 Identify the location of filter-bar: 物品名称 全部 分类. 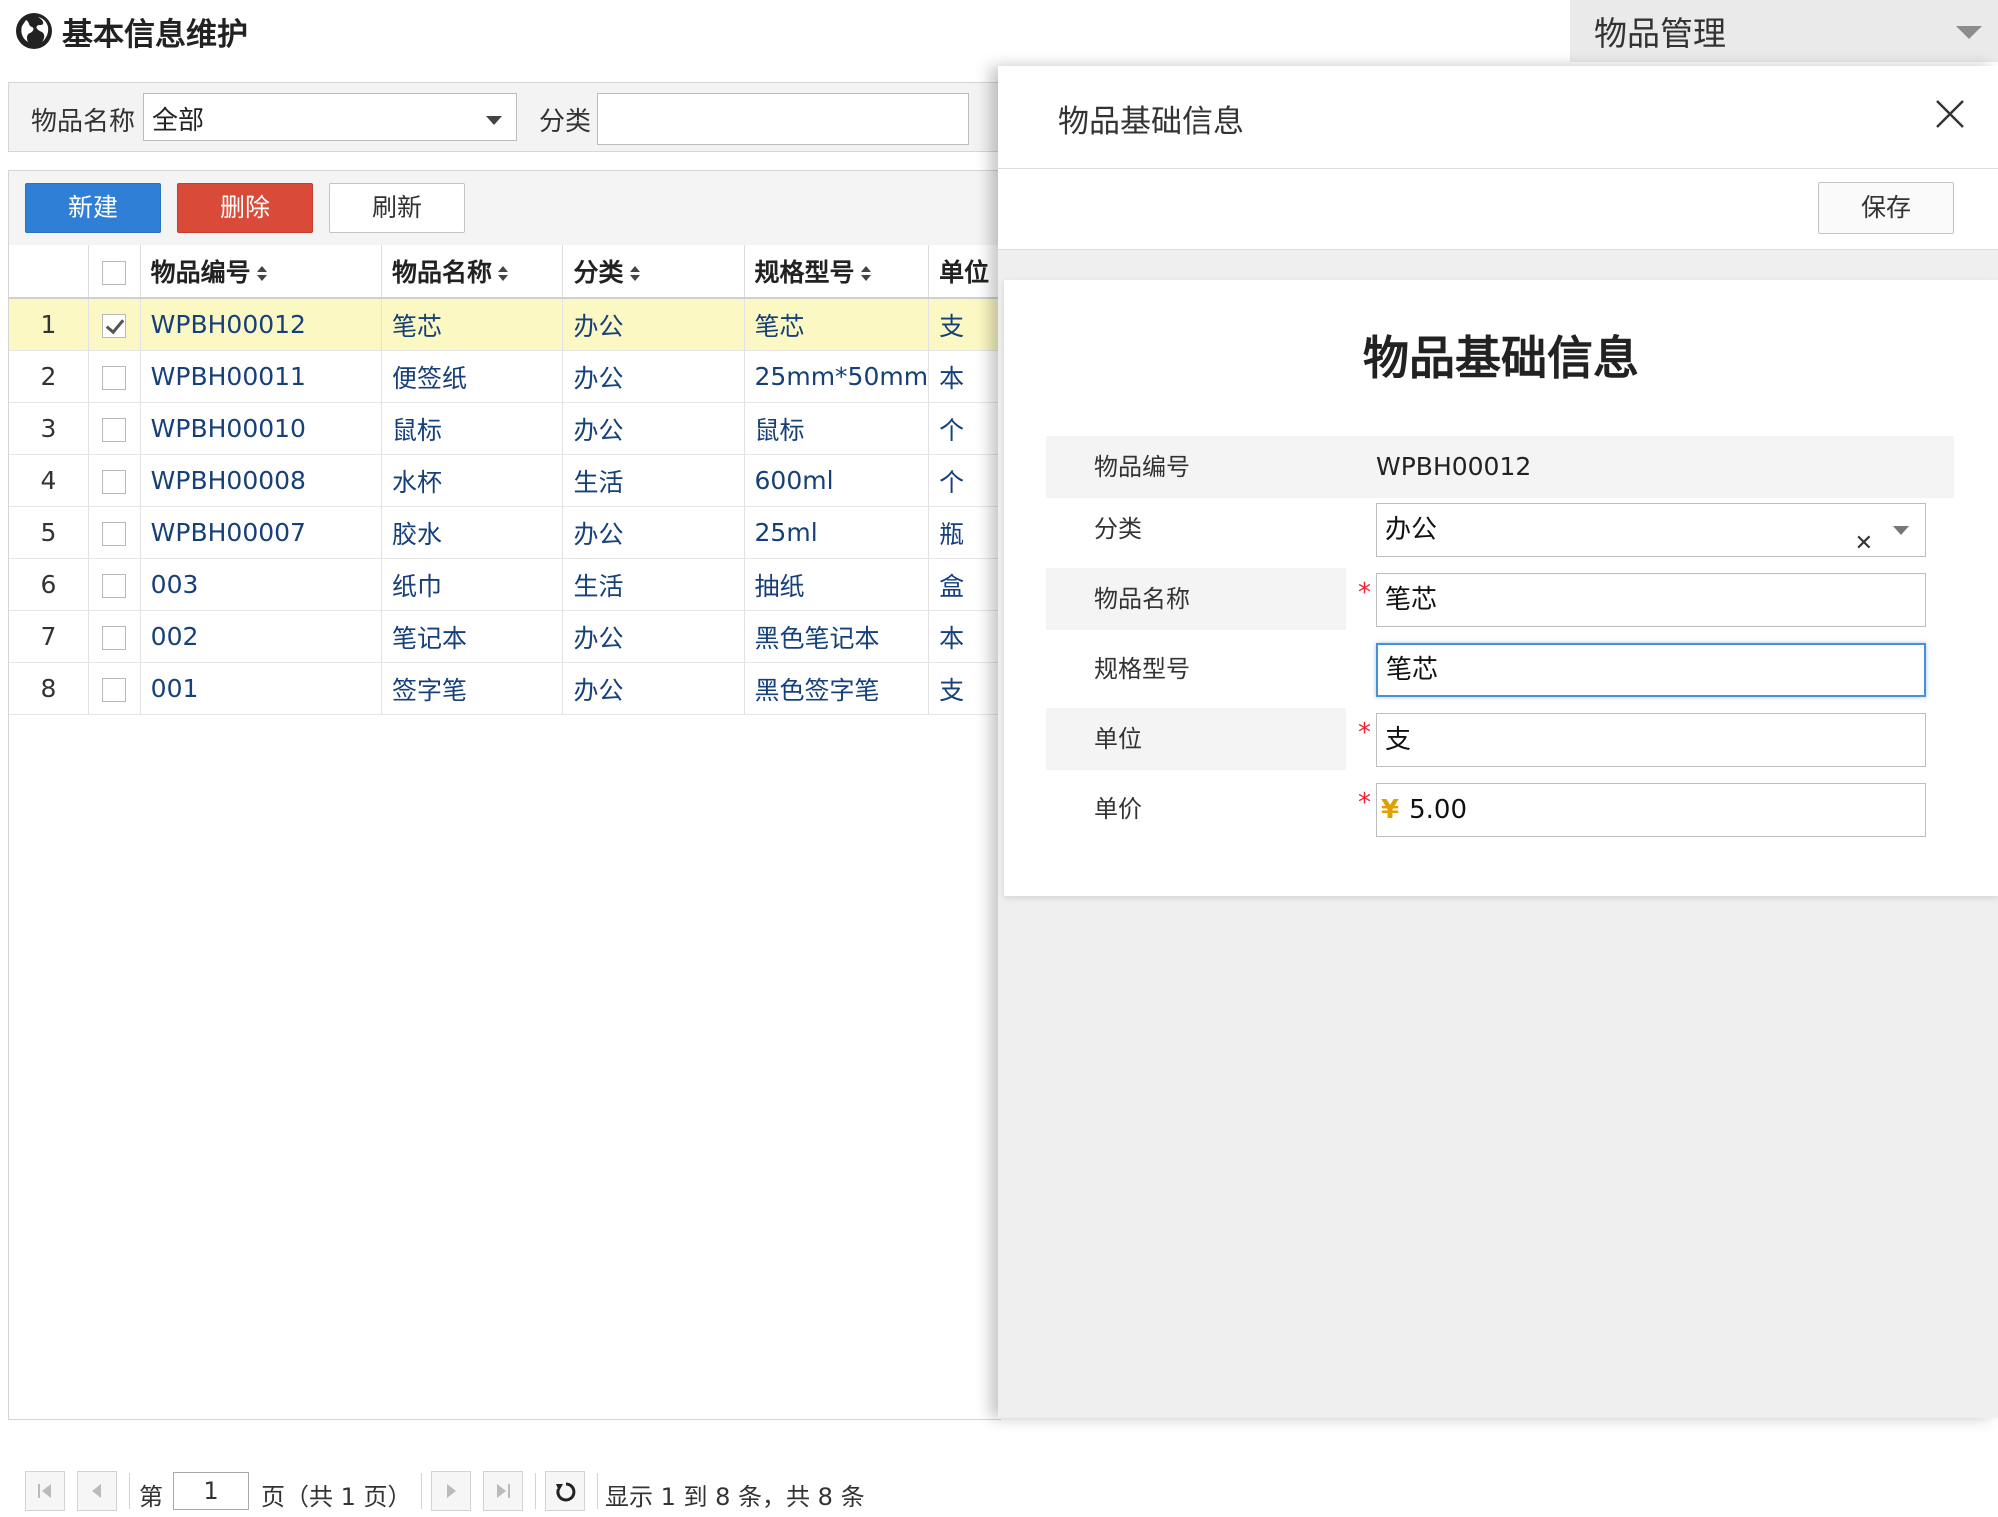
(505, 117).